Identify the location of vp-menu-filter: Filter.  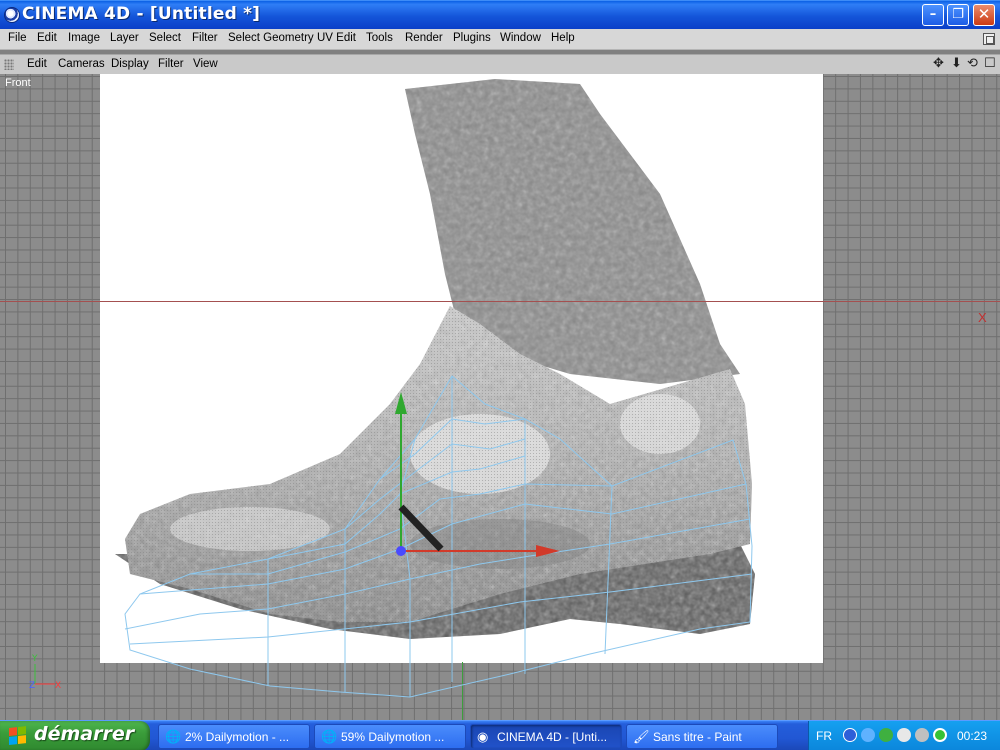
(171, 64).